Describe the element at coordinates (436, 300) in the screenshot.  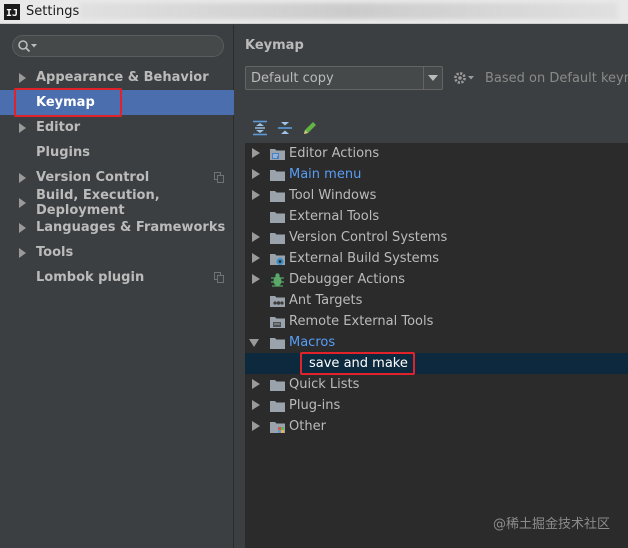
I see `tree-row-ant-targets: Ant Targets` at that location.